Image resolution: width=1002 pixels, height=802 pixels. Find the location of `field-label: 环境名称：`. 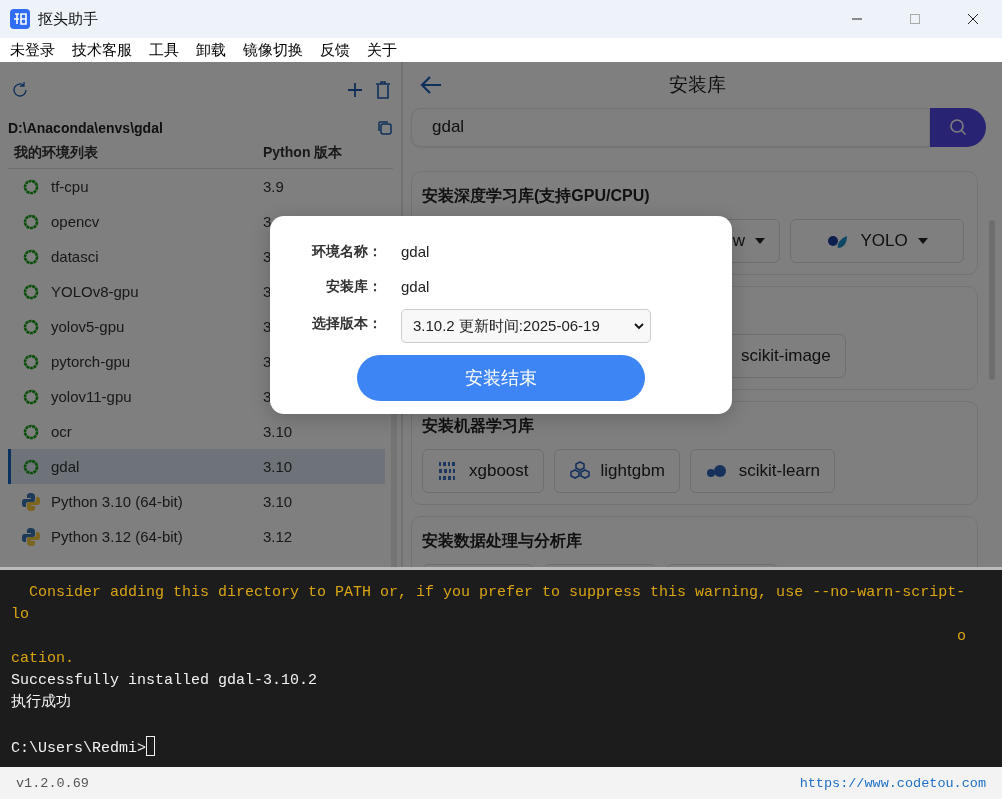

field-label: 环境名称： is located at coordinates (346, 251).